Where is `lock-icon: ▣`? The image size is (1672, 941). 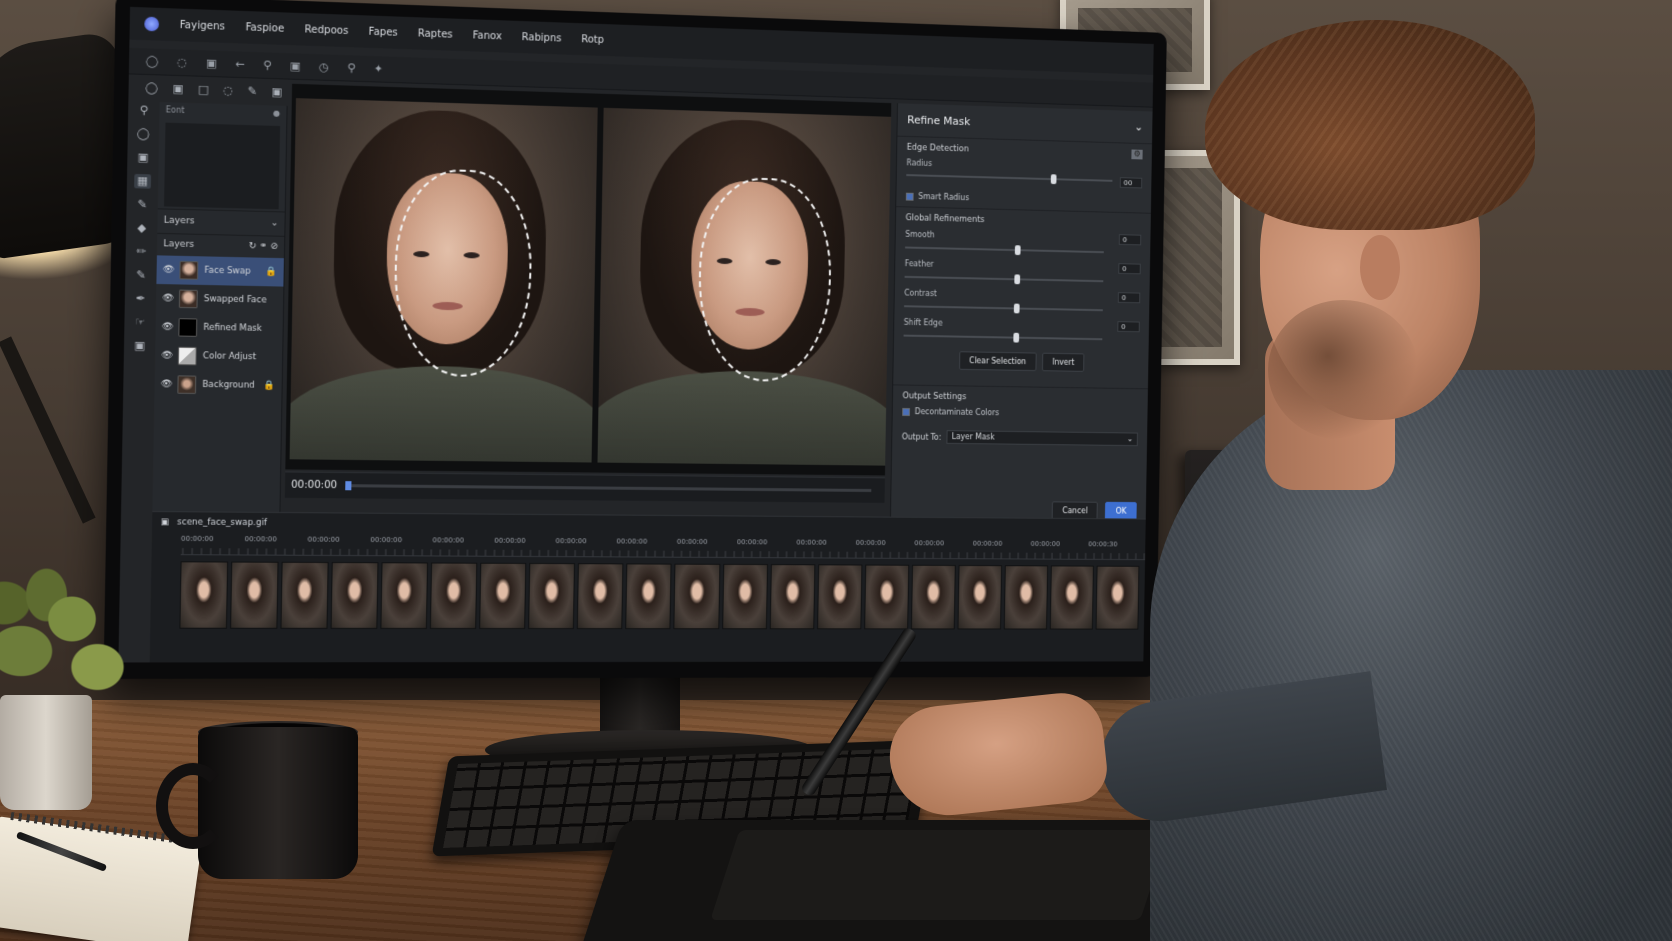 lock-icon: ▣ is located at coordinates (295, 66).